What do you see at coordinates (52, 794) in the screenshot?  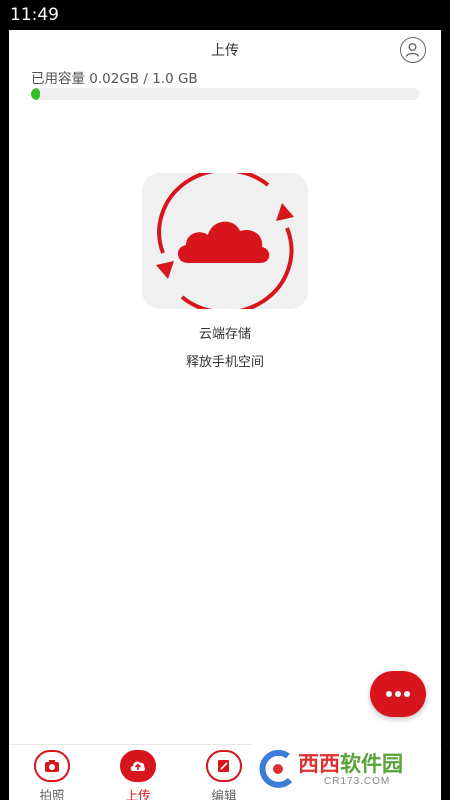 I see `nav-label-camera: 拍照` at bounding box center [52, 794].